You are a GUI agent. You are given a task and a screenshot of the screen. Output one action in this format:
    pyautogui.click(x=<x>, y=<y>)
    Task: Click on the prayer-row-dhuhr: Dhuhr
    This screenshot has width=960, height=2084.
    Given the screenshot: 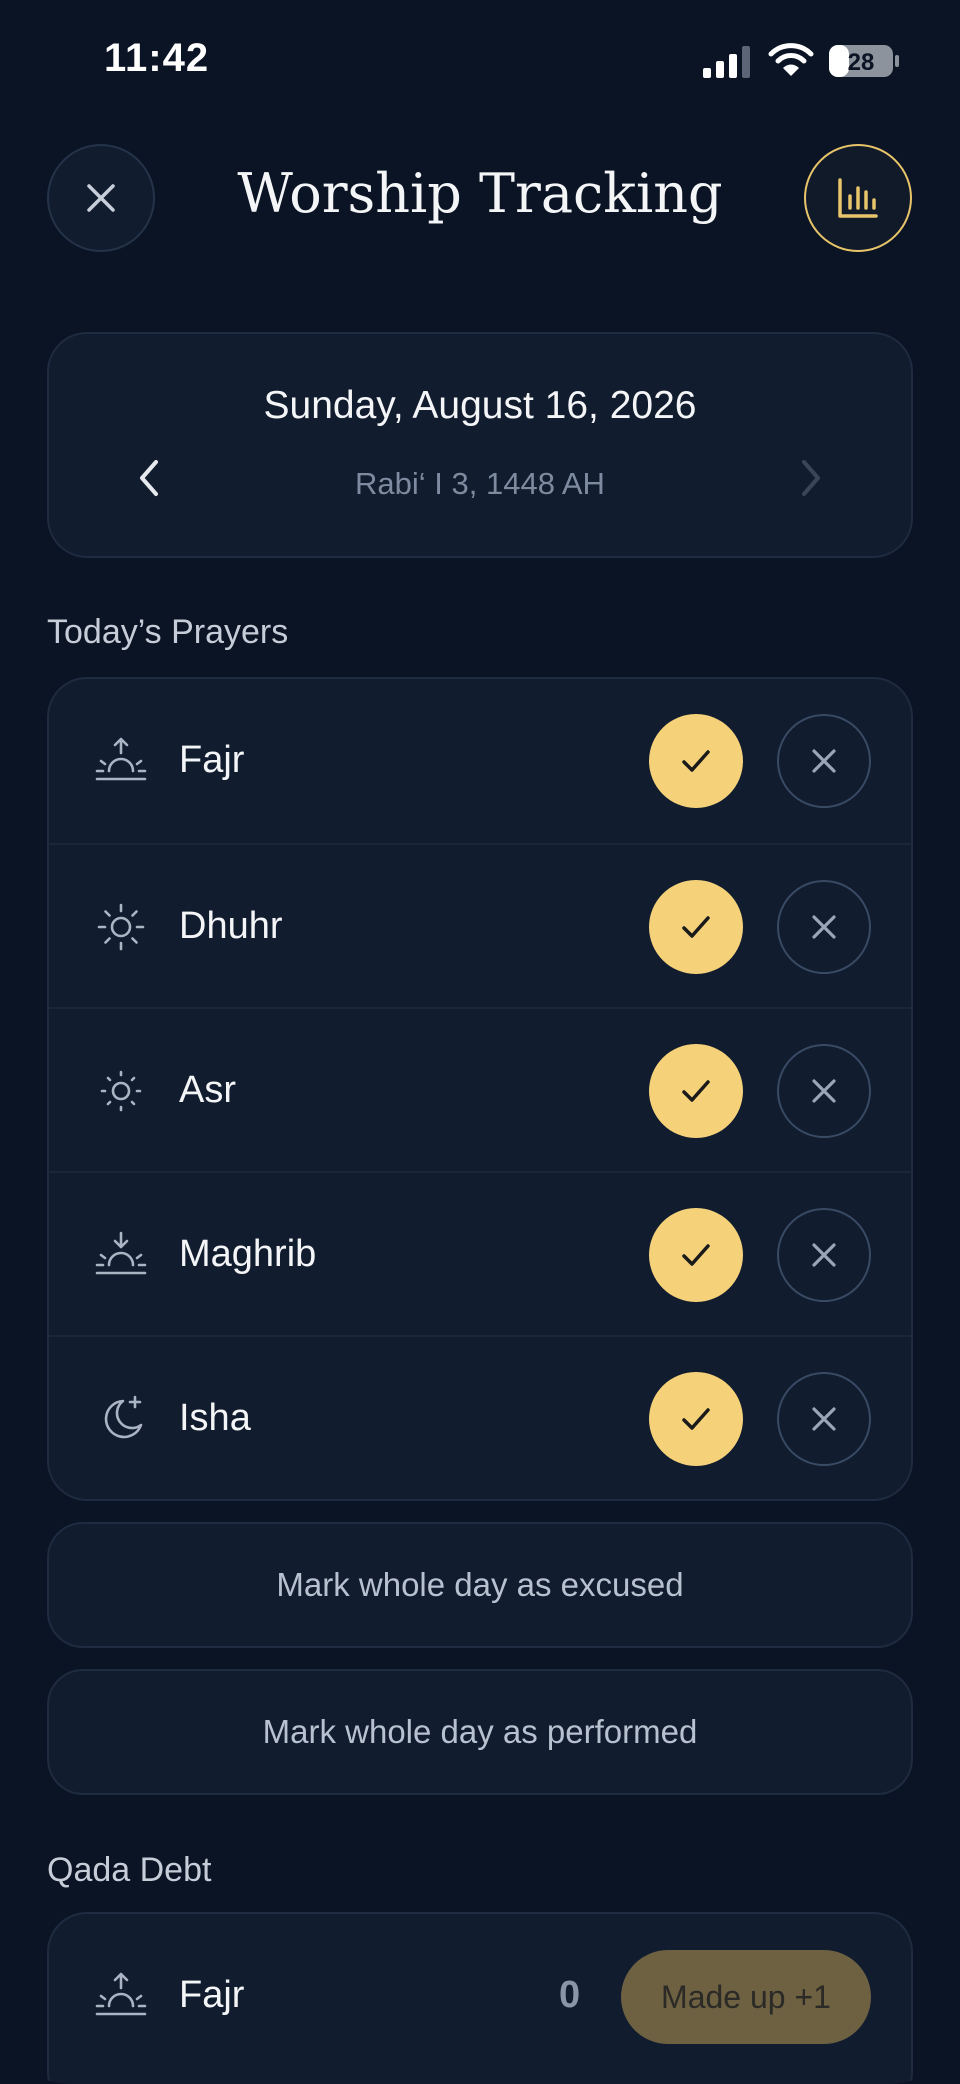 What is the action you would take?
    pyautogui.click(x=480, y=925)
    